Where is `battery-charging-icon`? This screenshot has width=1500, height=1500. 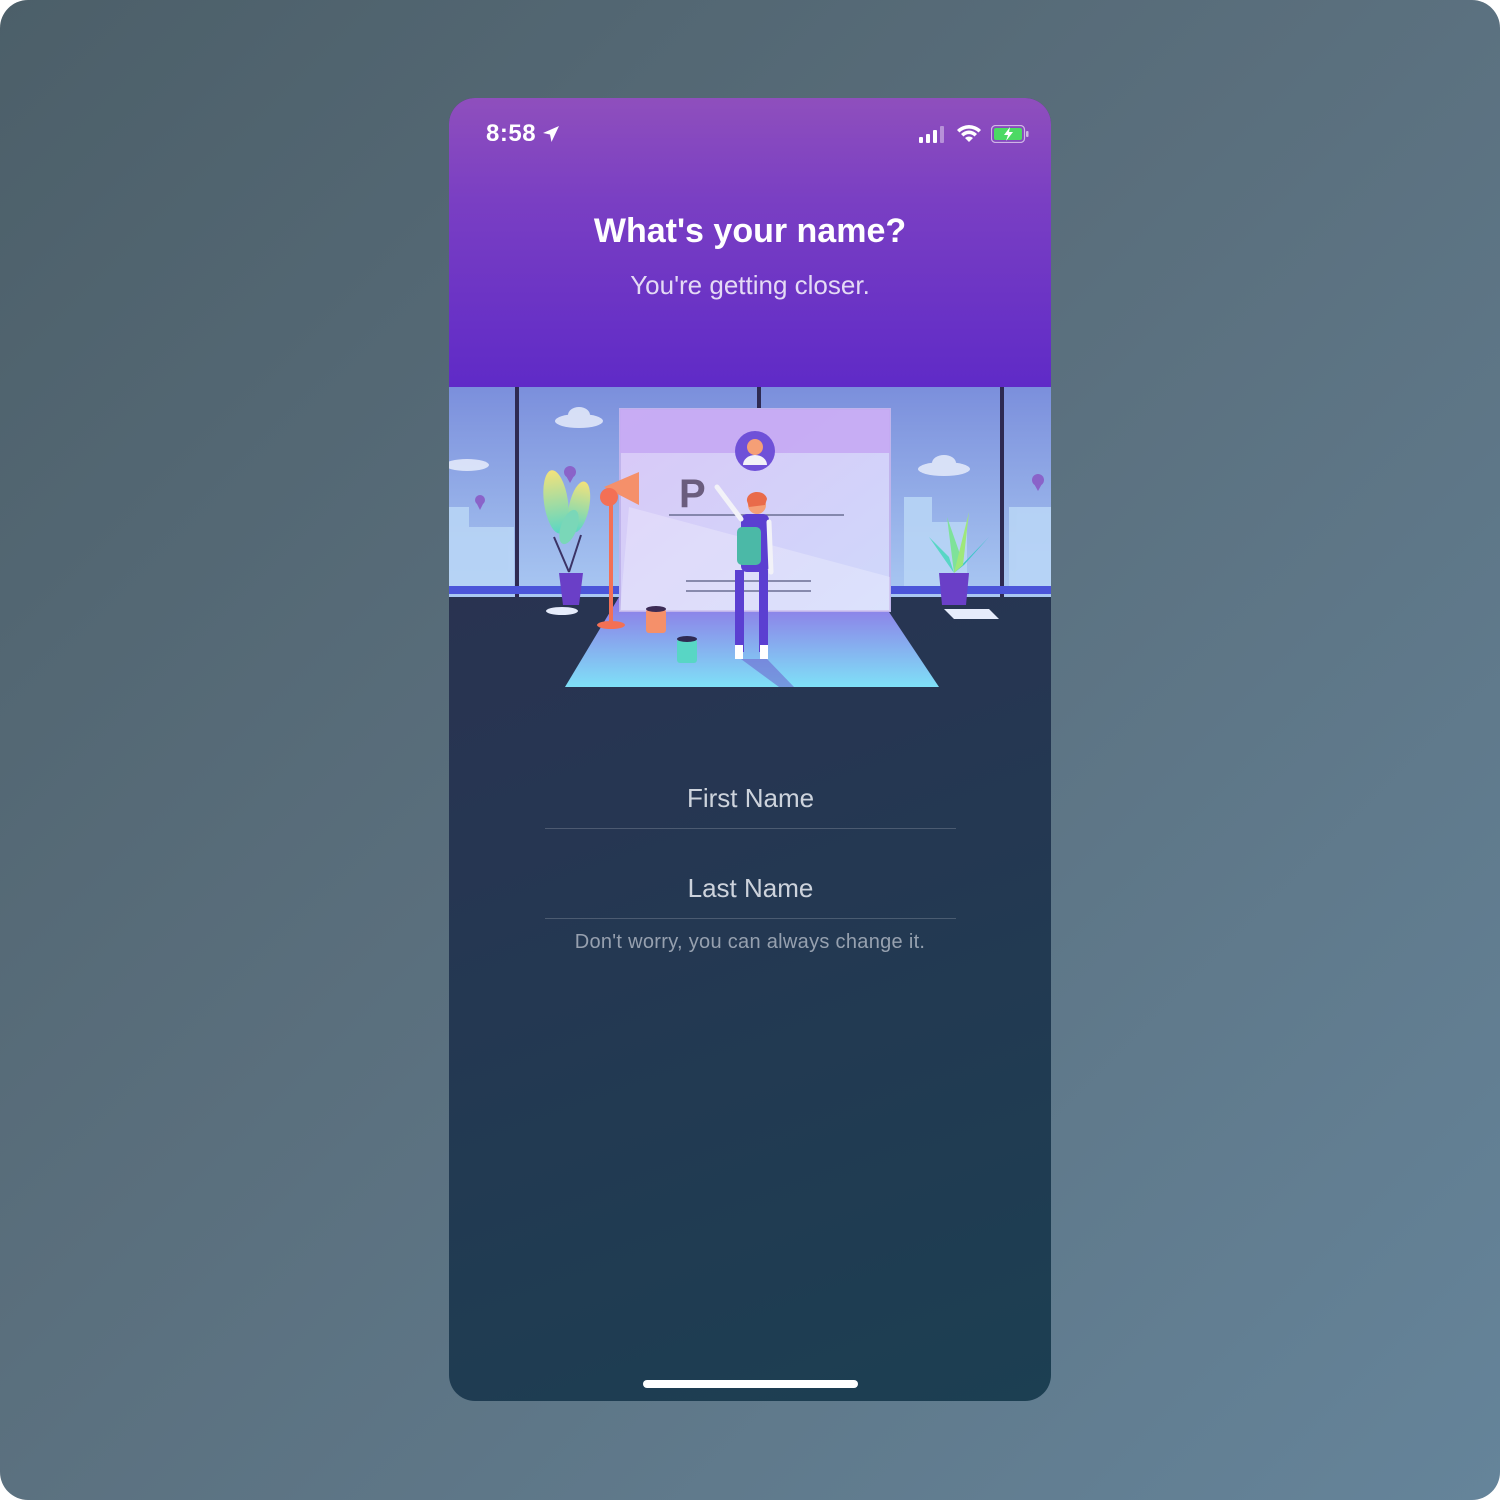
battery-charging-icon is located at coordinates (1010, 134).